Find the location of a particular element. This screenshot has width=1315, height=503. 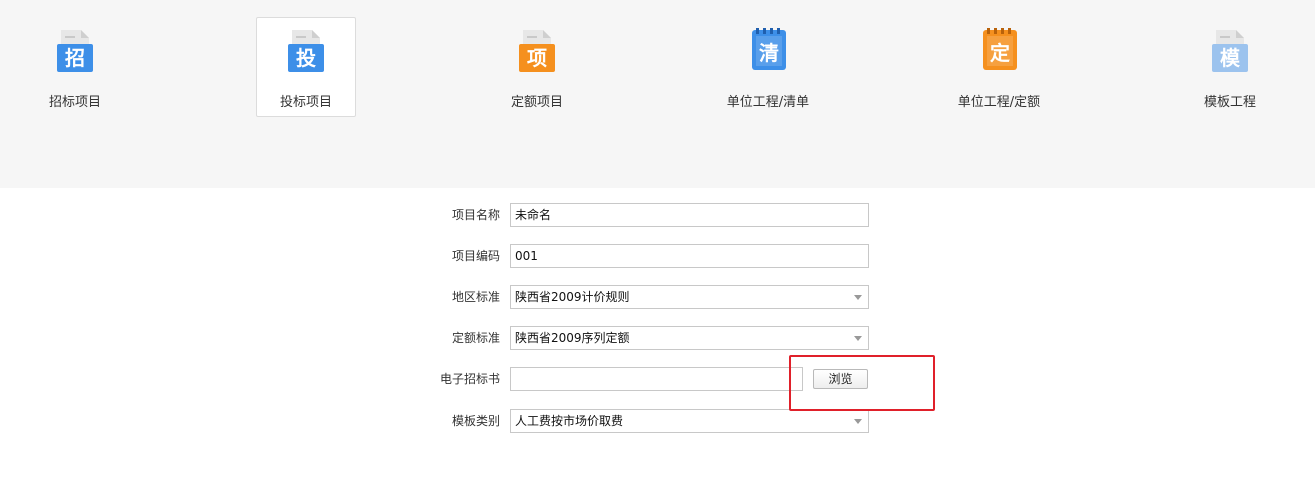

tile-bid-project: 投 投标项目 is located at coordinates (306, 67).